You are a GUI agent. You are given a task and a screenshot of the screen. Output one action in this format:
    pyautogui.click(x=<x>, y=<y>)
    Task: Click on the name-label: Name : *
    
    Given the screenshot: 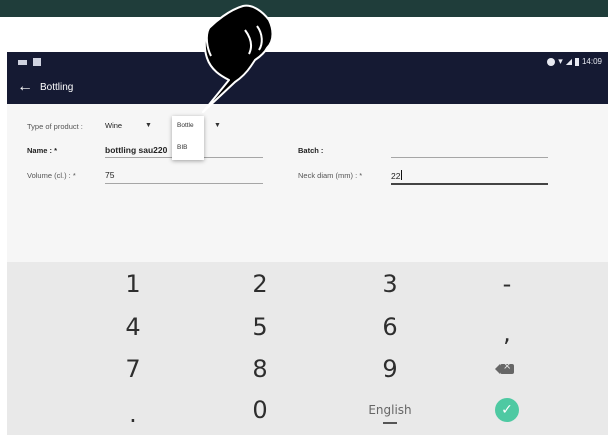 What is the action you would take?
    pyautogui.click(x=42, y=150)
    